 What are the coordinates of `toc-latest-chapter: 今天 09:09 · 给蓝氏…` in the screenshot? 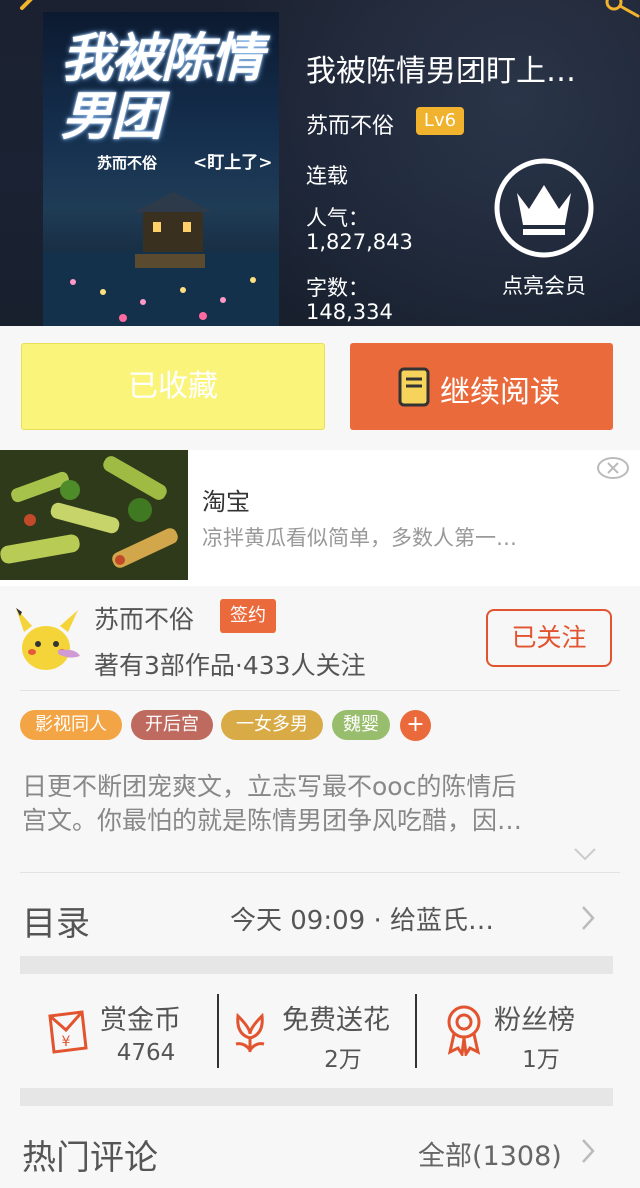 It's located at (390, 918).